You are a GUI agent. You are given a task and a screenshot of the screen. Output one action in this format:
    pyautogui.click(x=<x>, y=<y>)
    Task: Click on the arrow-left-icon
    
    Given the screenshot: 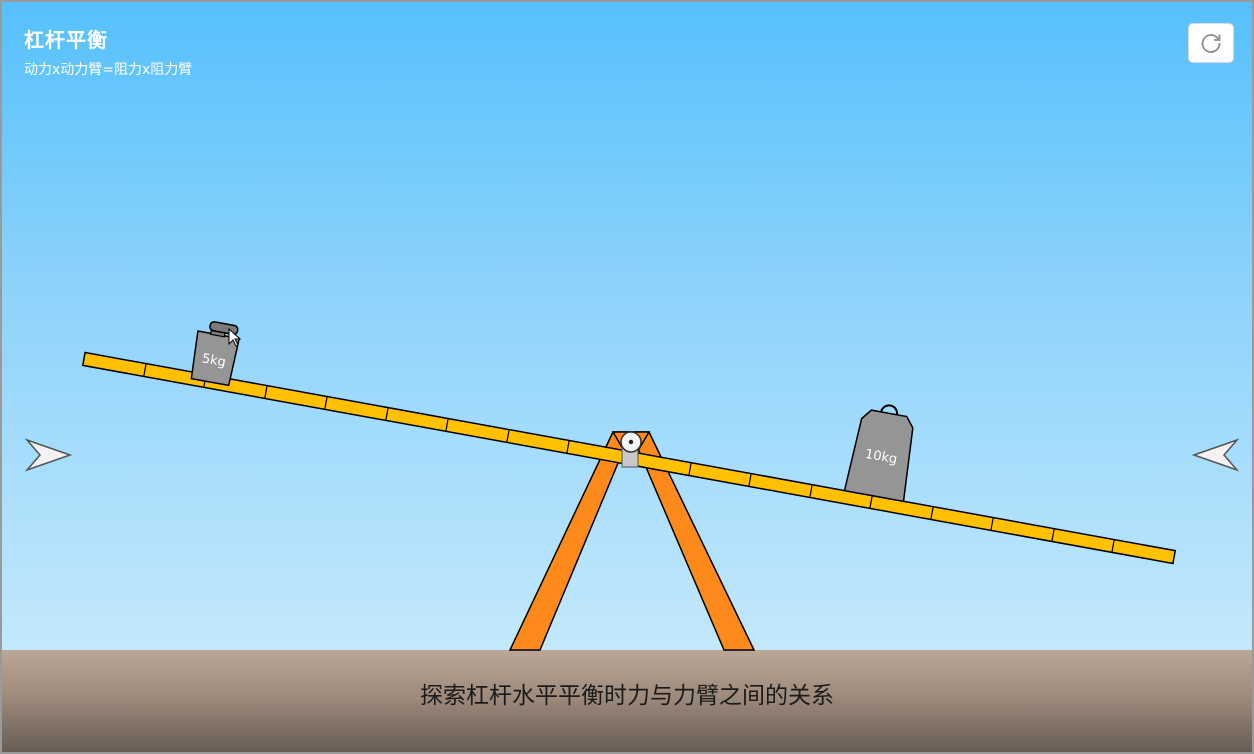 What is the action you would take?
    pyautogui.click(x=48, y=455)
    